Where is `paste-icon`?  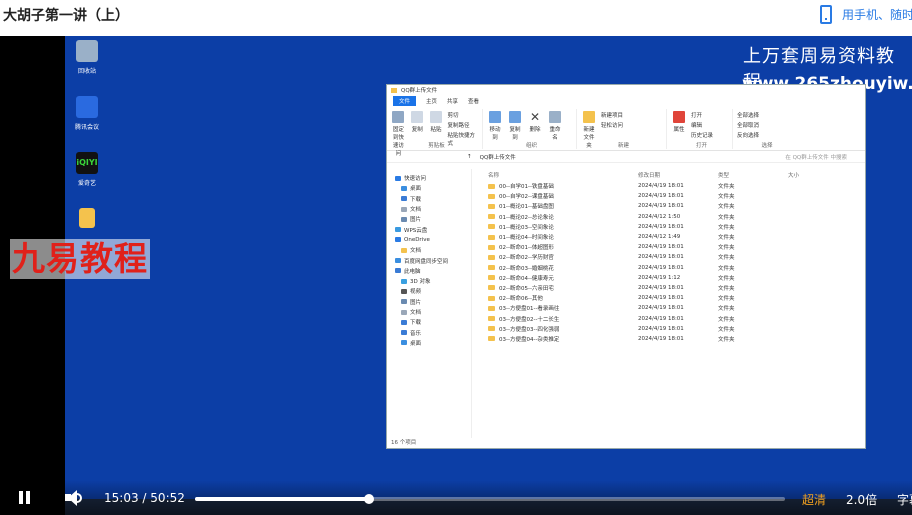 paste-icon is located at coordinates (436, 117).